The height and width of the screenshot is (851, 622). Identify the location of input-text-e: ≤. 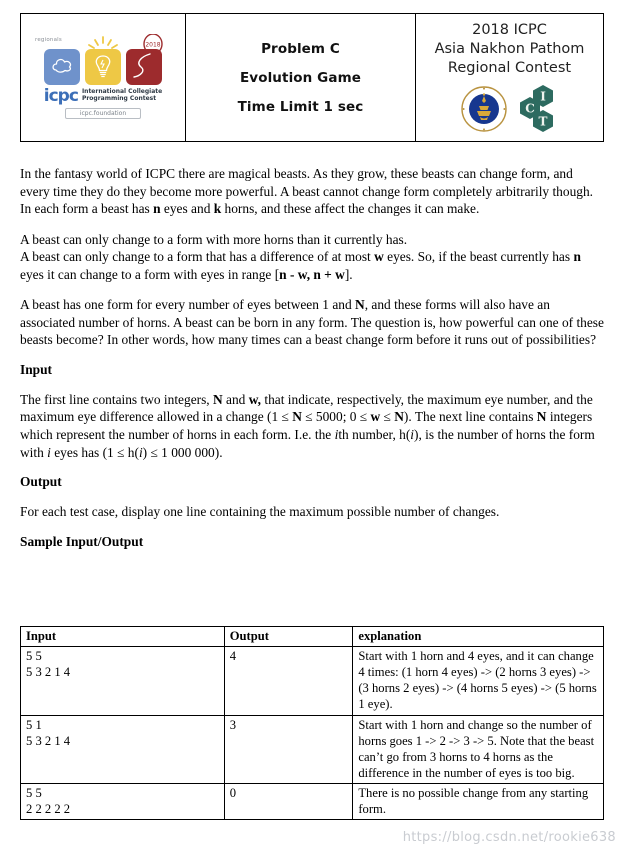
(387, 417).